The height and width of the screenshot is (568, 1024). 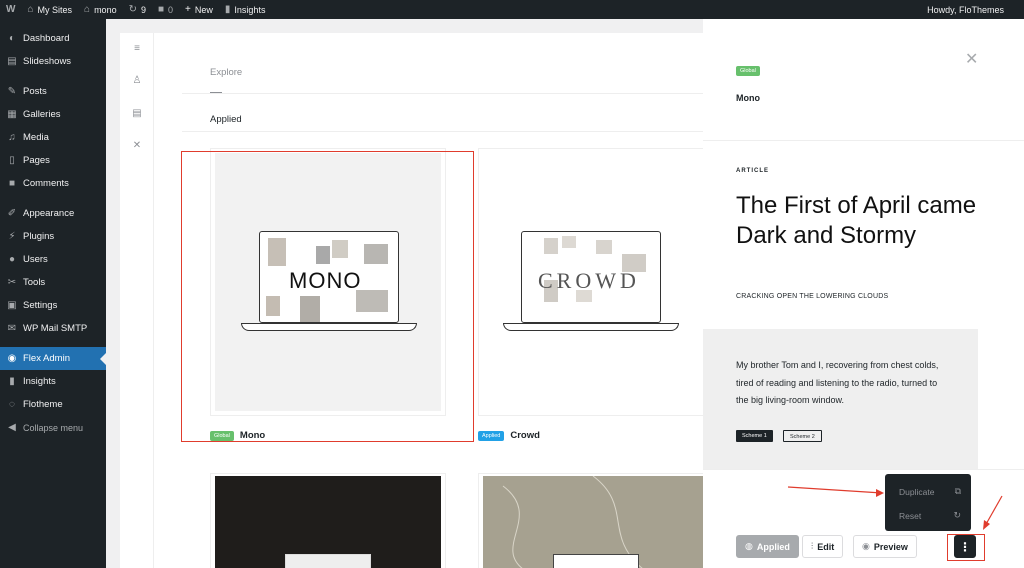 What do you see at coordinates (826, 546) in the screenshot?
I see `edit-label: Edit` at bounding box center [826, 546].